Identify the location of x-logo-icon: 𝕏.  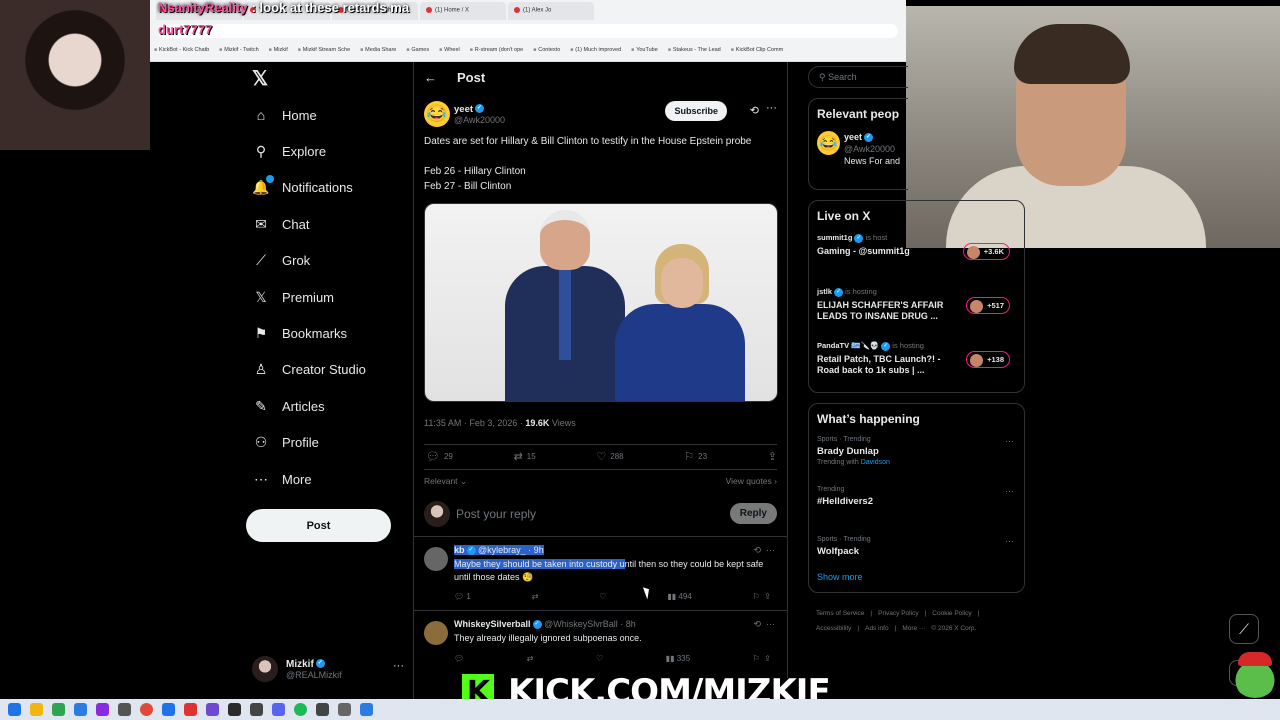
(260, 78).